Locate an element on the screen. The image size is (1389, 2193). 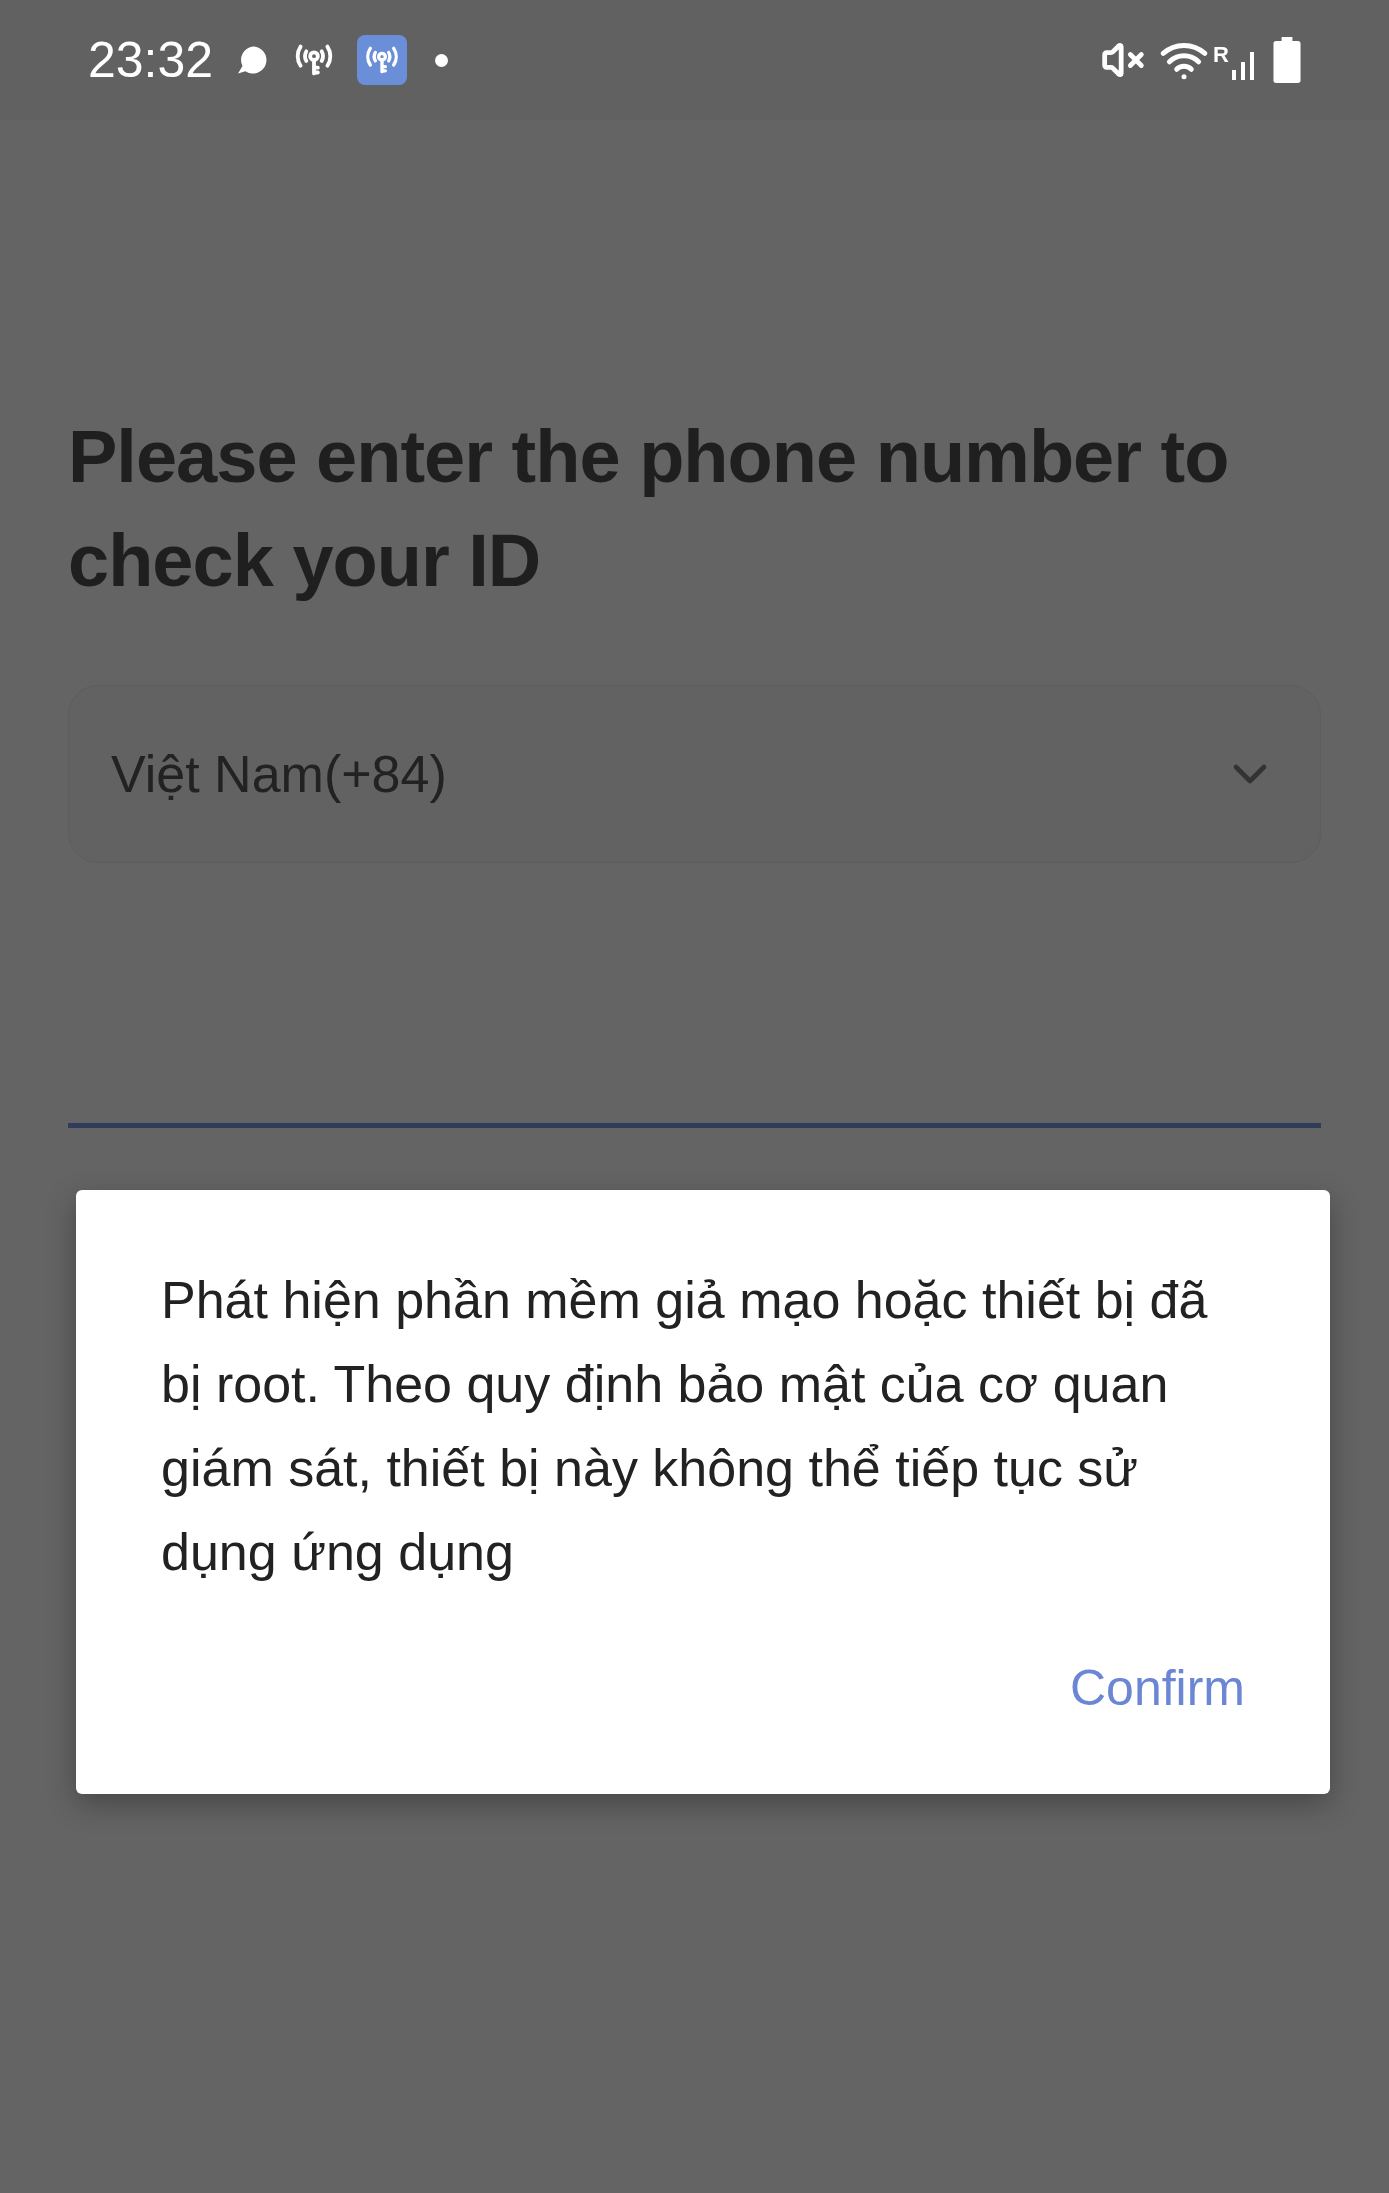
status-time: 23:32 is located at coordinates (151, 60).